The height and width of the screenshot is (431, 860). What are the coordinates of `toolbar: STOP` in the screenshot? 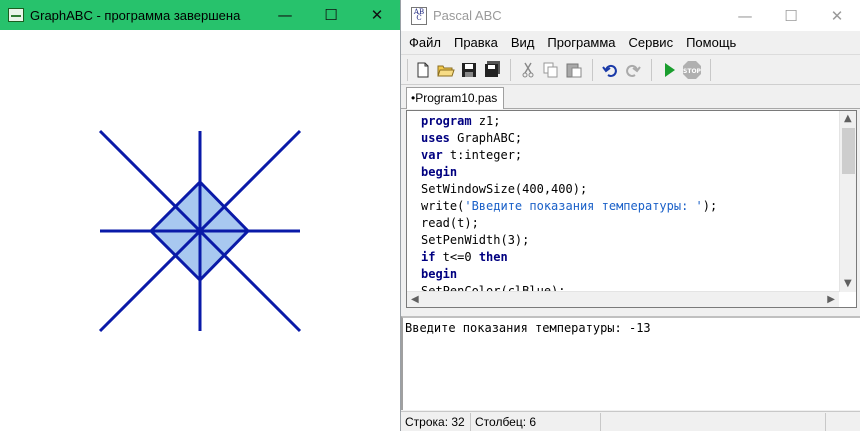 It's located at (630, 70).